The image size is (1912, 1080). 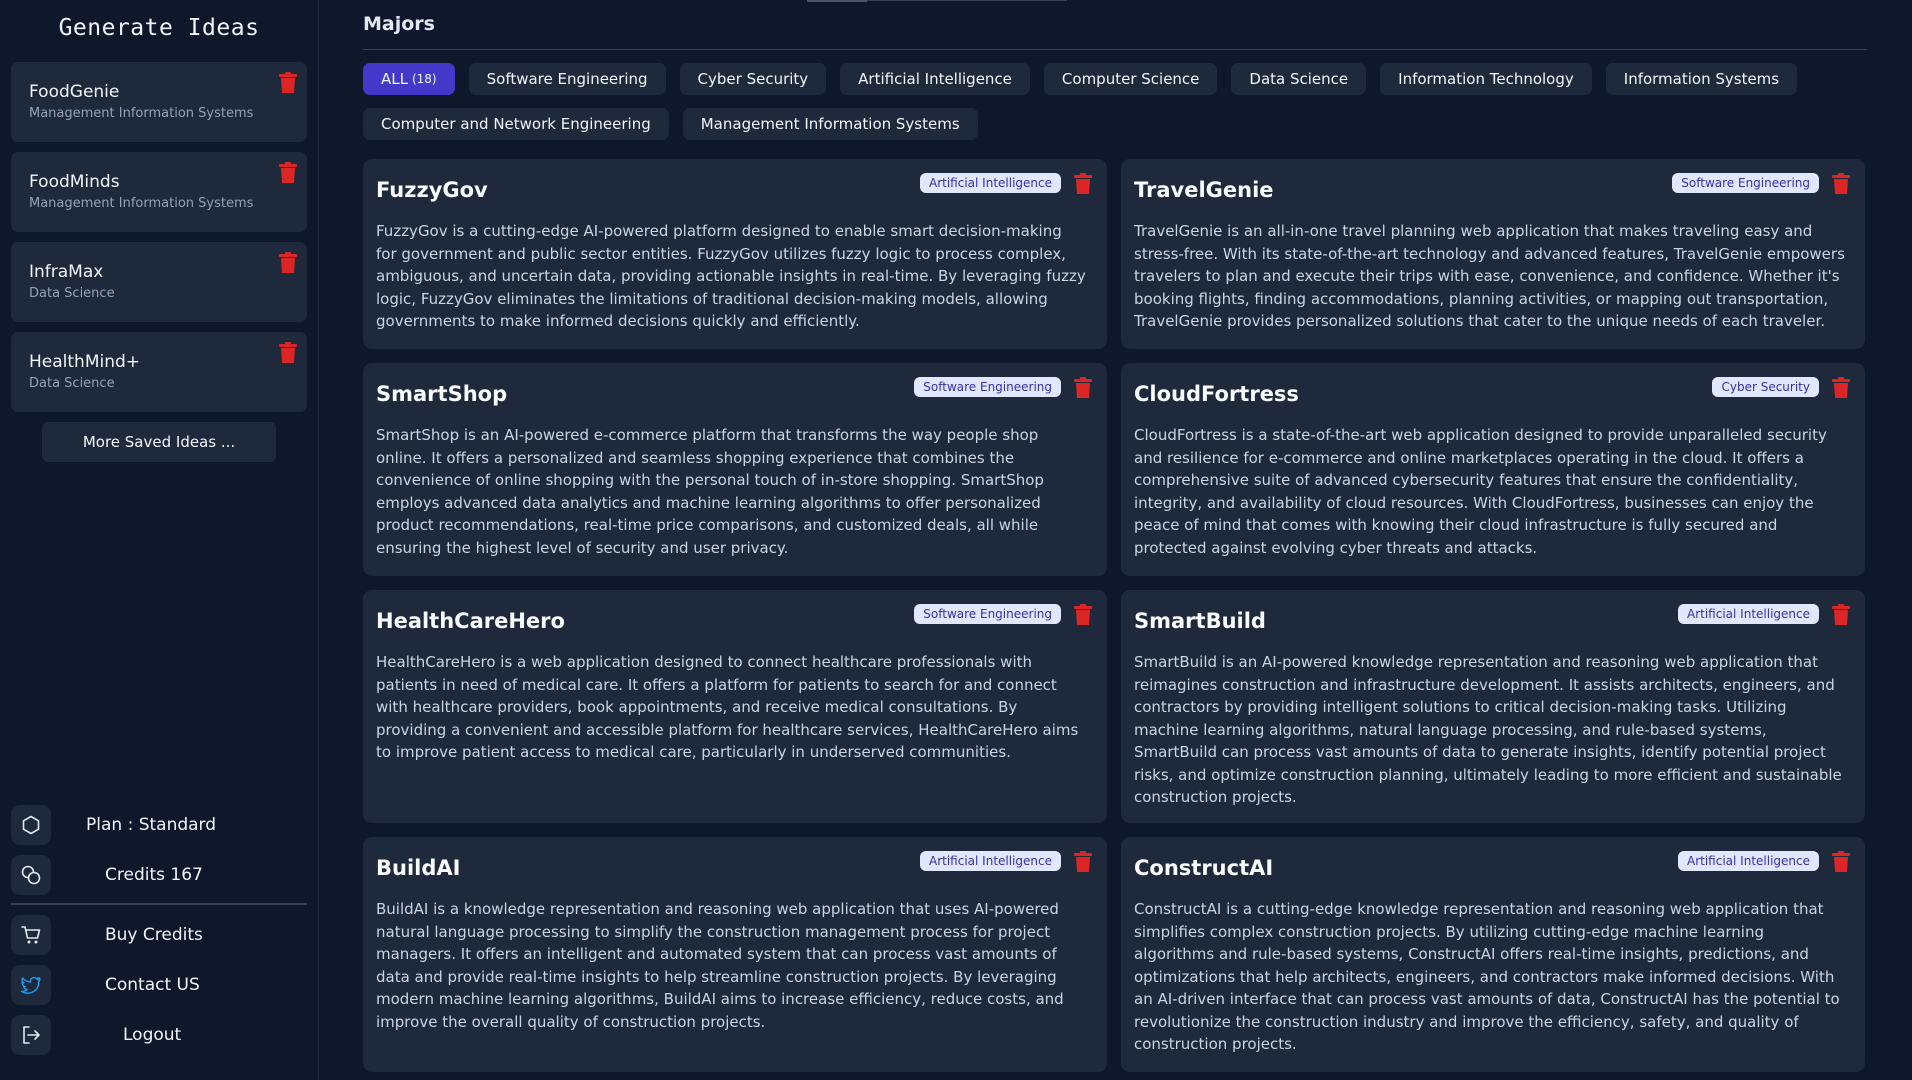 I want to click on coins-icon, so click(x=31, y=875).